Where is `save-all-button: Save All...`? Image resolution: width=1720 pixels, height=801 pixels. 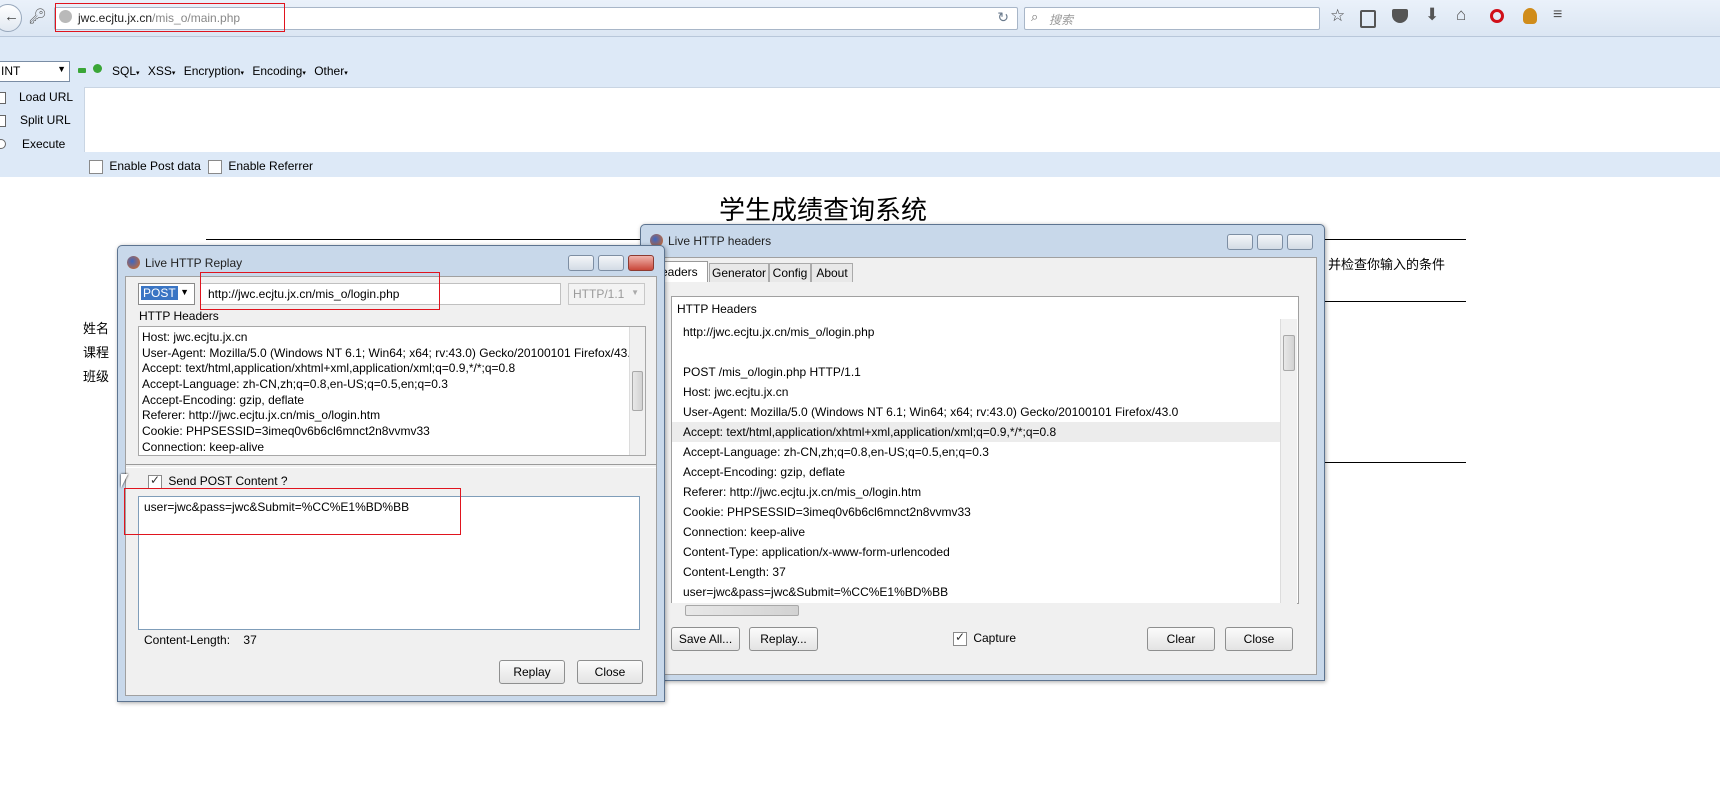
save-all-button: Save All... is located at coordinates (705, 639).